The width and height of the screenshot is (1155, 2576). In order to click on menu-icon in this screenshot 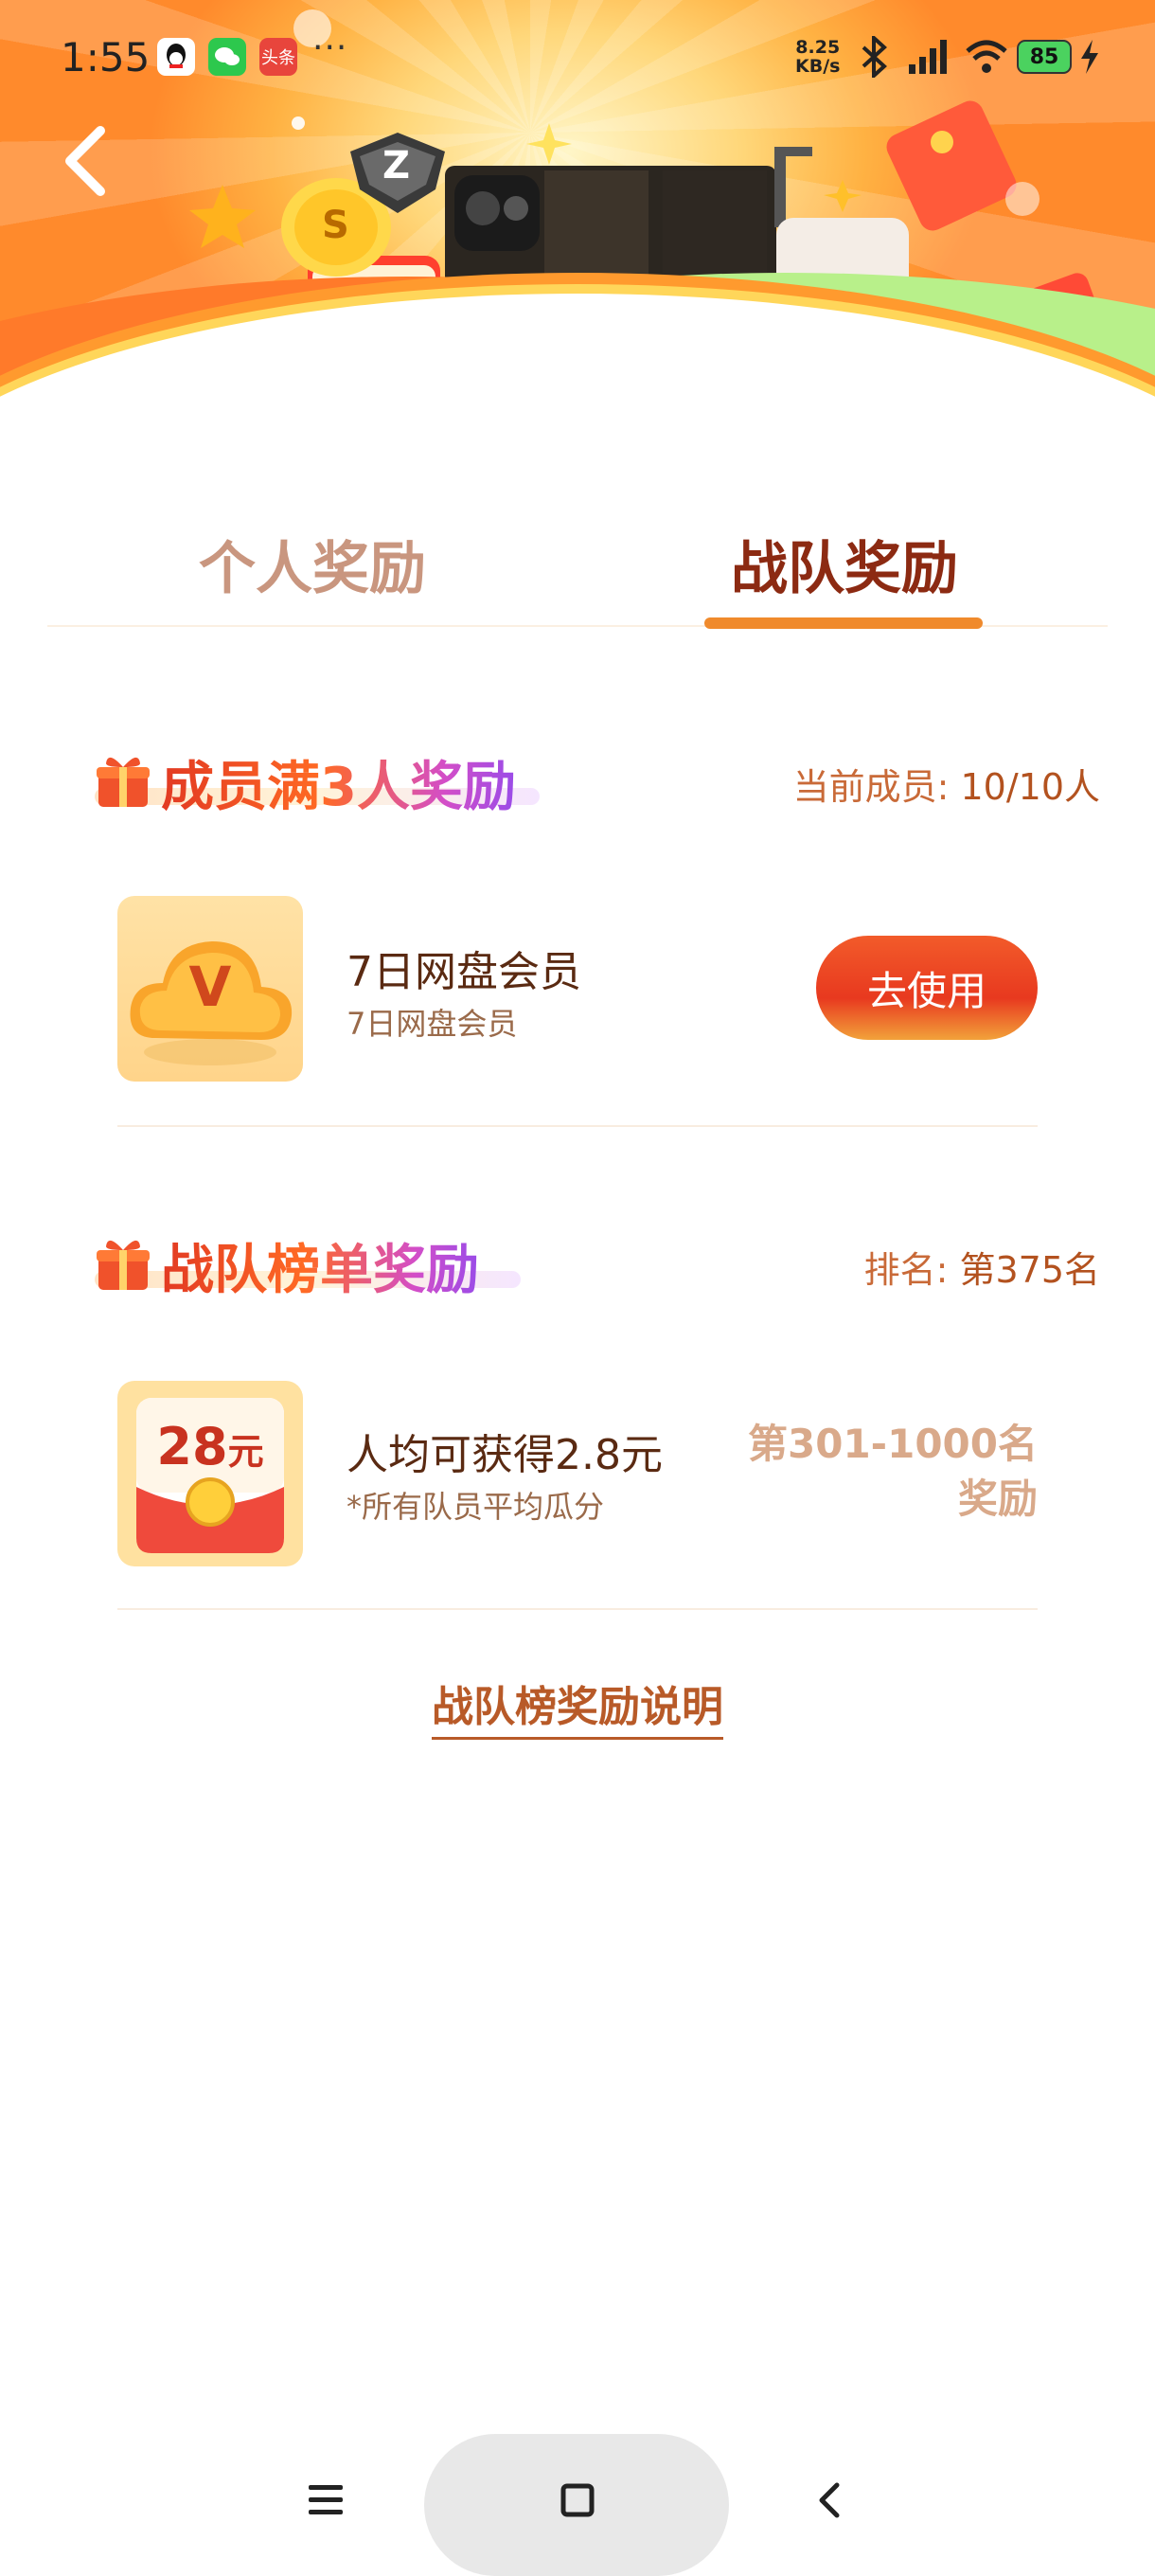, I will do `click(326, 2500)`.